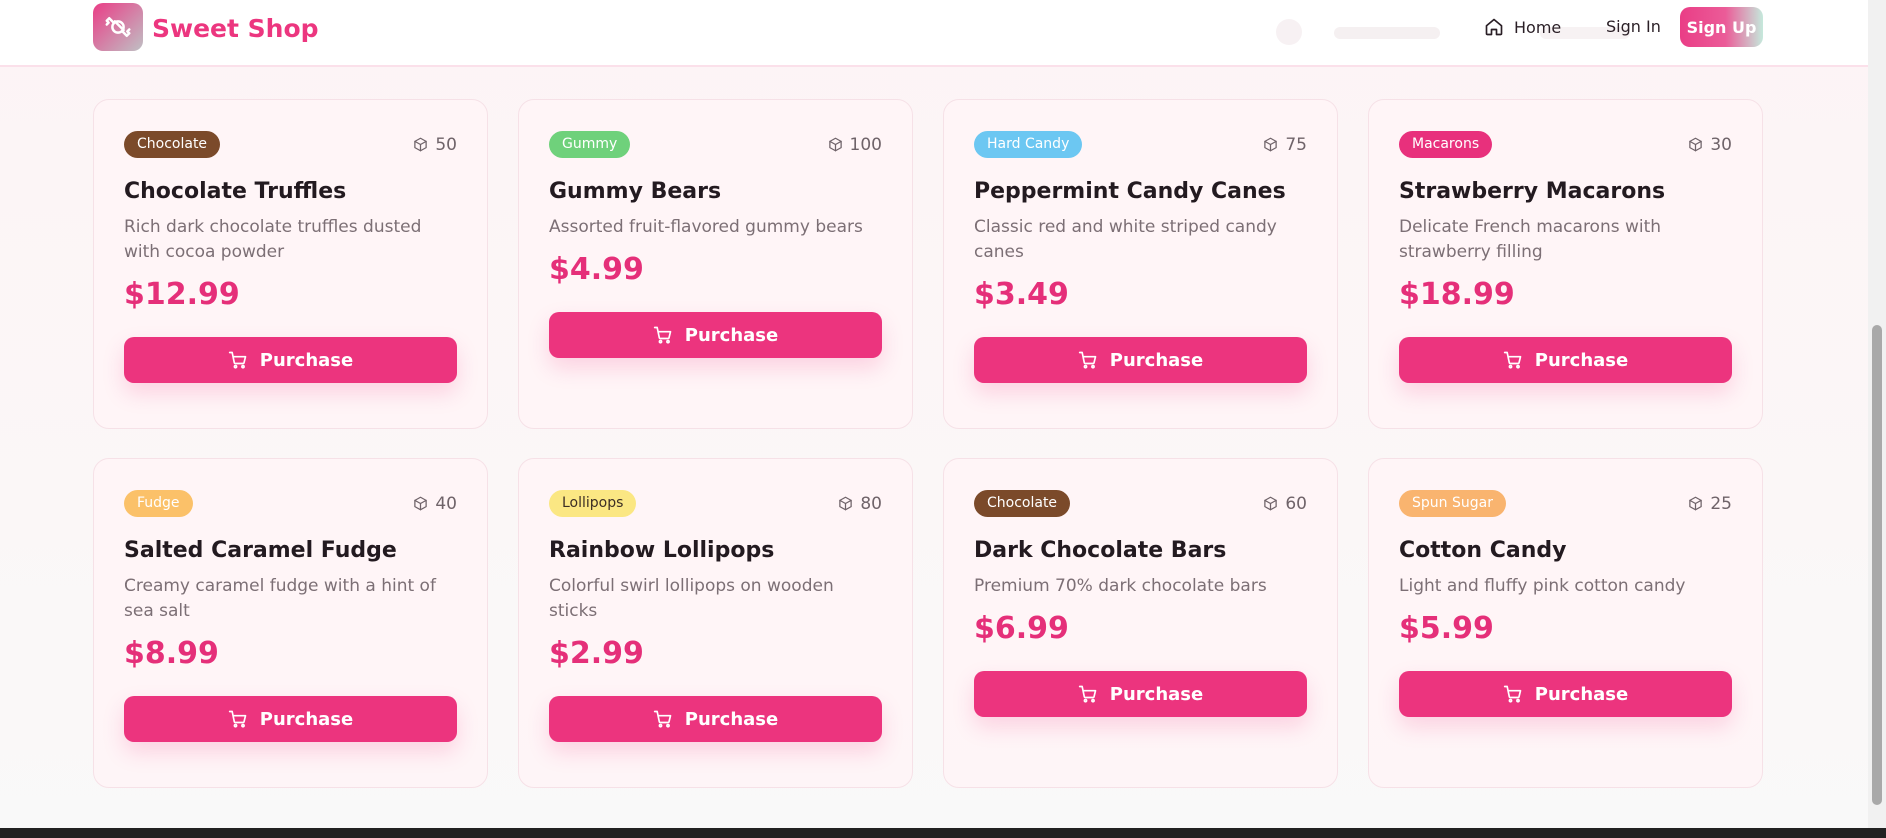 The height and width of the screenshot is (838, 1886). What do you see at coordinates (1130, 191) in the screenshot?
I see `product-name: Peppermint Candy Canes` at bounding box center [1130, 191].